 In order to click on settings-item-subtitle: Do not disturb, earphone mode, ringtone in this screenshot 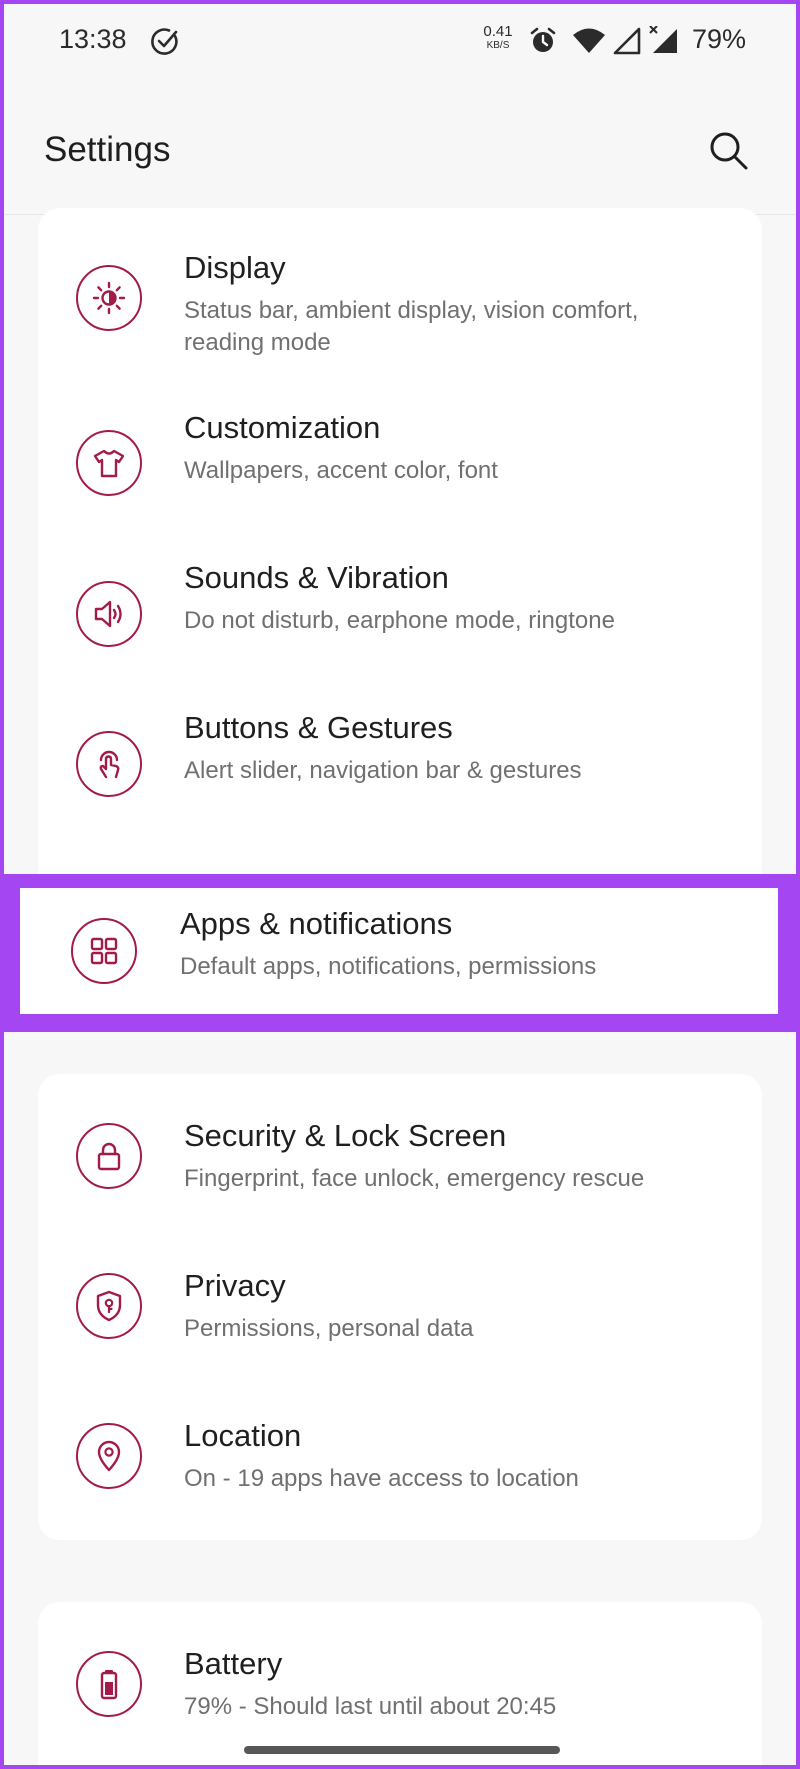, I will do `click(399, 620)`.